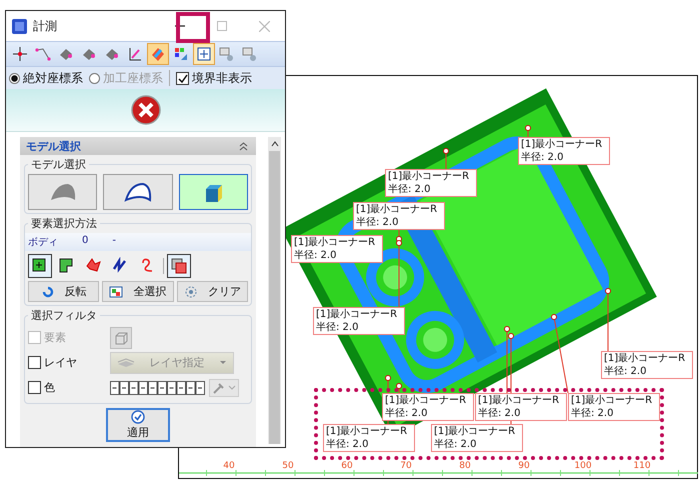  Describe the element at coordinates (63, 192) in the screenshot. I see `surface-model-button` at that location.